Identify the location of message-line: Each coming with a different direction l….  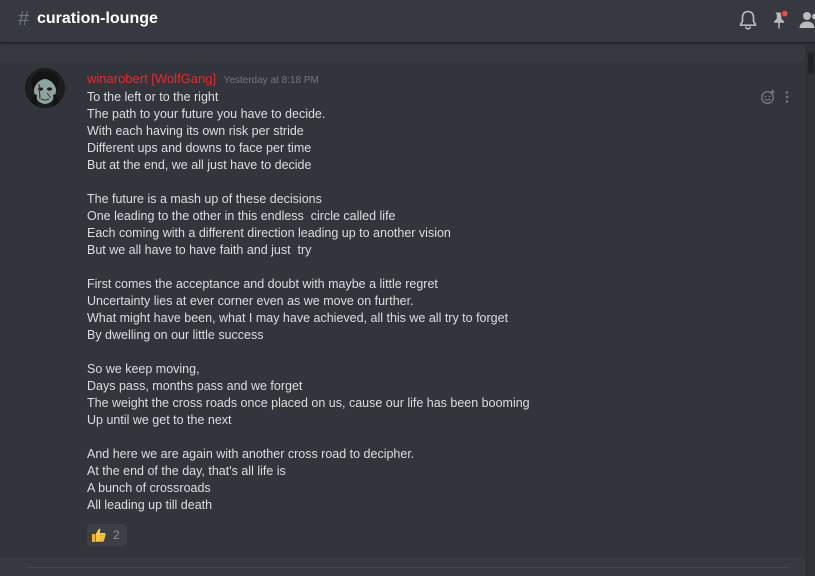
(269, 233).